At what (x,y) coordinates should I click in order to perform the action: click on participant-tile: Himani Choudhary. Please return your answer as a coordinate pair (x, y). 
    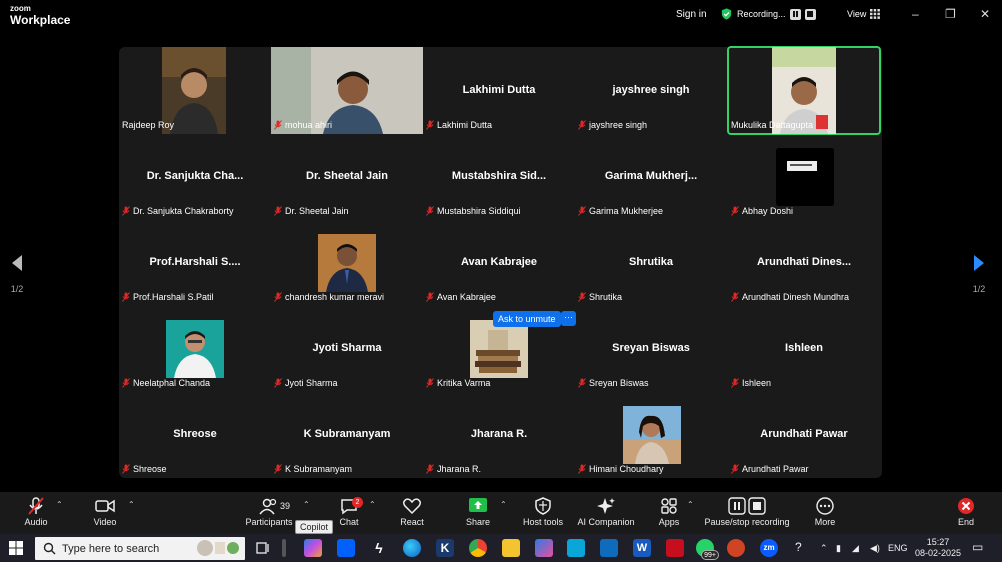
    Looking at the image, I should click on (651, 434).